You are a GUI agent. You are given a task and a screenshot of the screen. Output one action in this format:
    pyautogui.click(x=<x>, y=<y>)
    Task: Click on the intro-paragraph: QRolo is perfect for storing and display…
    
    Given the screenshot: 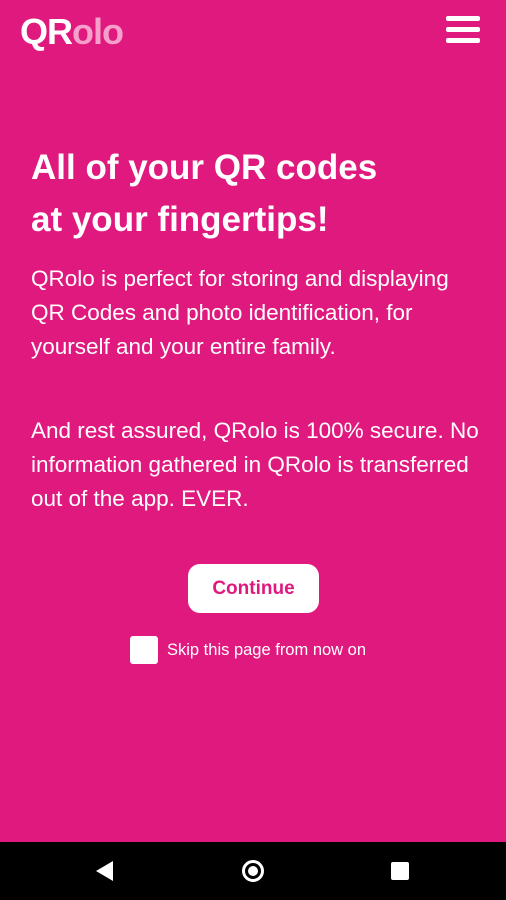 What is the action you would take?
    pyautogui.click(x=240, y=312)
    